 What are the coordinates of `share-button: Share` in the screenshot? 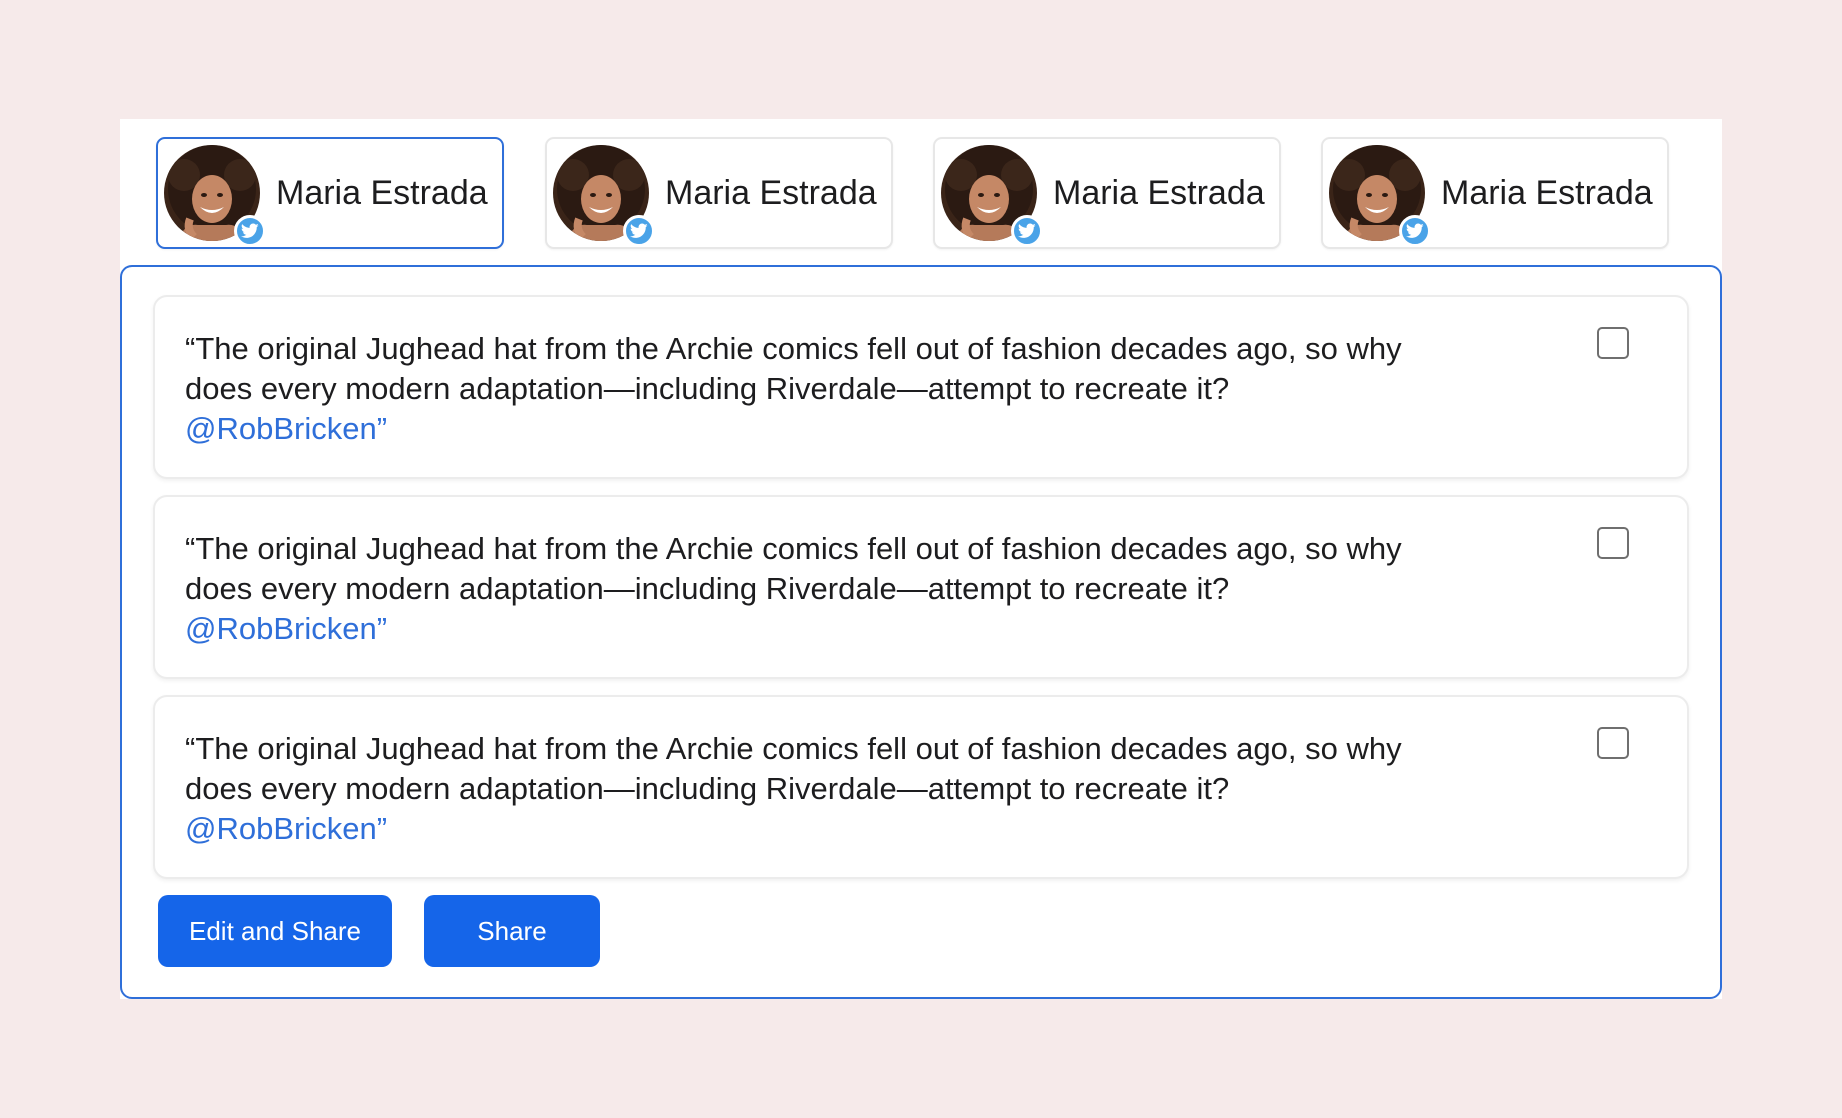 It's located at (512, 931).